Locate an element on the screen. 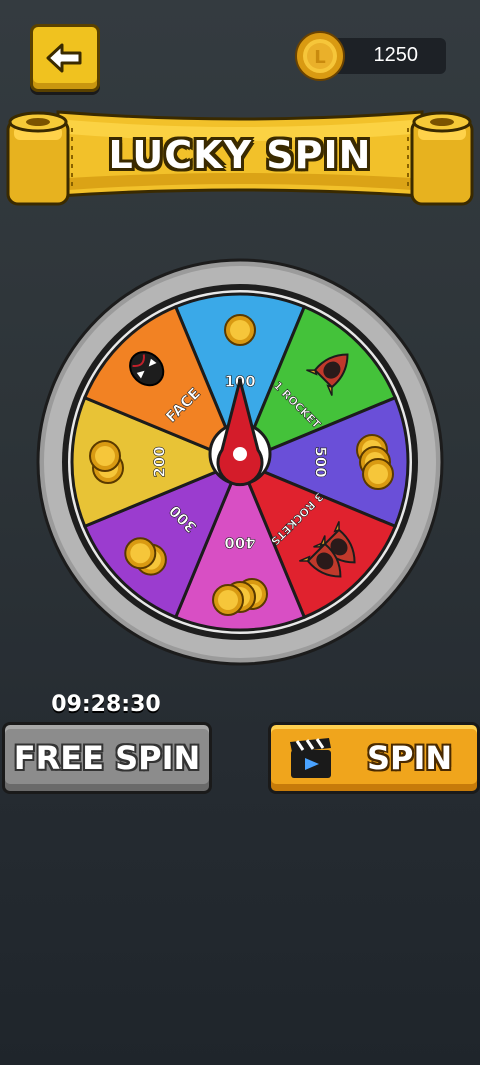 Image resolution: width=480 pixels, height=1065 pixels. wheel-segment-label: 200 is located at coordinates (160, 461).